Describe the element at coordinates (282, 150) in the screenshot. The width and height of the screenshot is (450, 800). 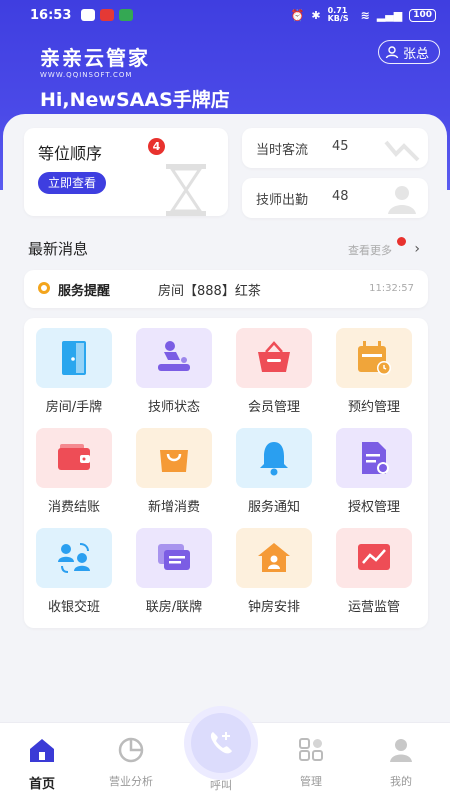
I see `customer-flow-label: 当时客流` at that location.